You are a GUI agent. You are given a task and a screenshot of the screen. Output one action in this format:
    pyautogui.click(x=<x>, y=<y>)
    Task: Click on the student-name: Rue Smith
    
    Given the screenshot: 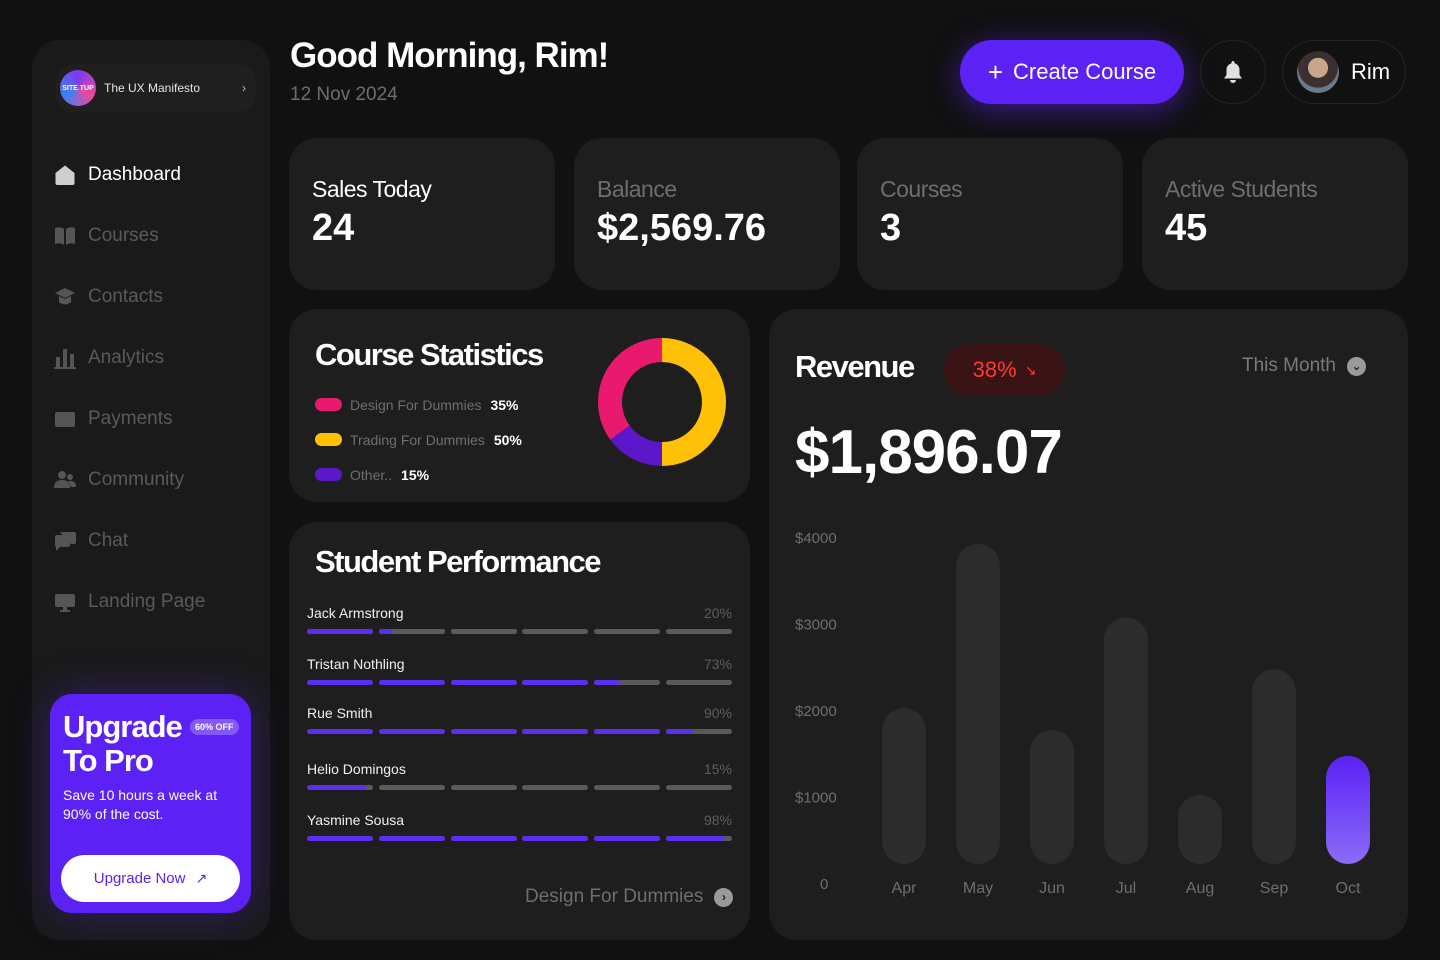 What is the action you would take?
    pyautogui.click(x=340, y=713)
    